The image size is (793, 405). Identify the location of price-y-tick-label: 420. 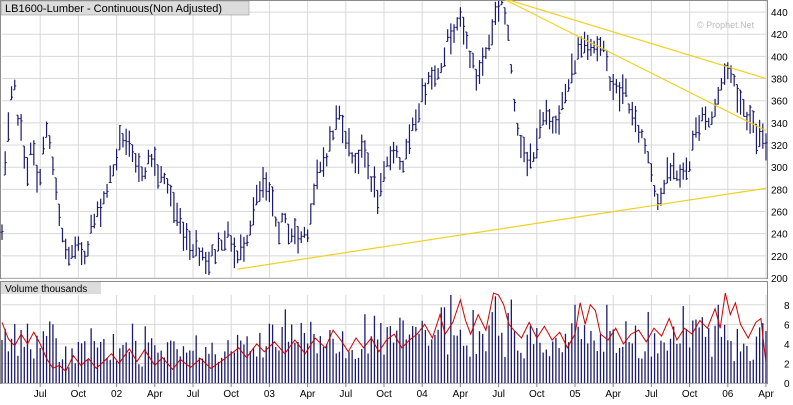
(779, 35).